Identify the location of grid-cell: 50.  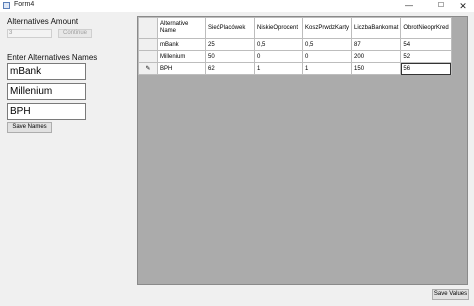
(230, 56).